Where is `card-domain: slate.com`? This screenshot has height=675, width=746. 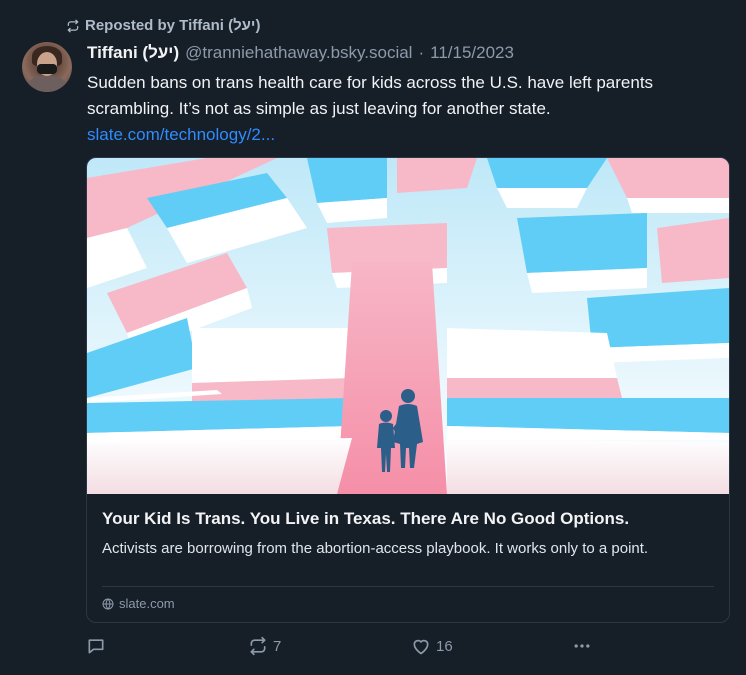
card-domain: slate.com is located at coordinates (138, 603).